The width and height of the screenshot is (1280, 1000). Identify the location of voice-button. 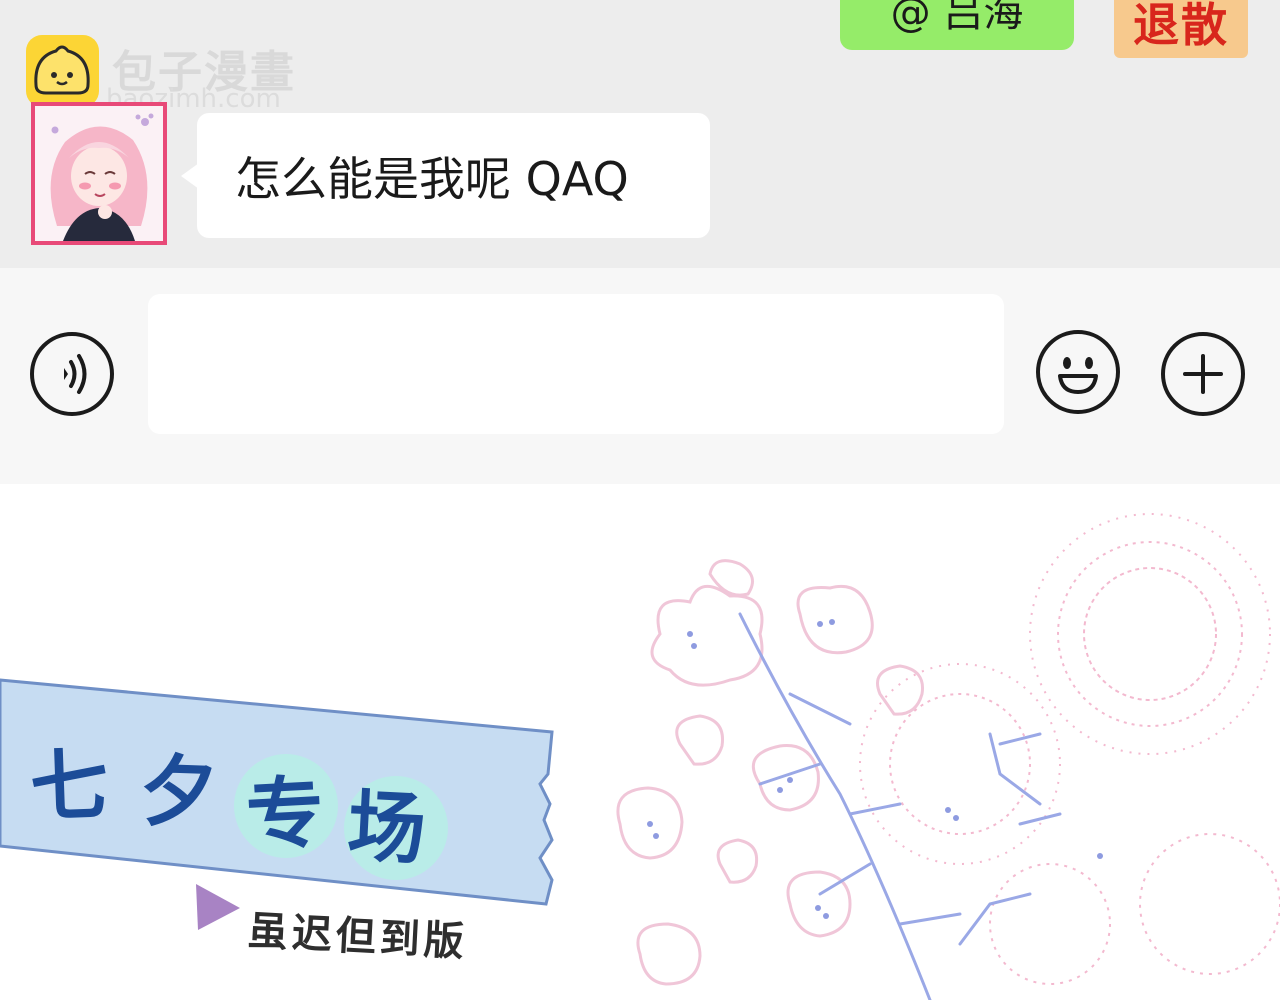
(72, 374).